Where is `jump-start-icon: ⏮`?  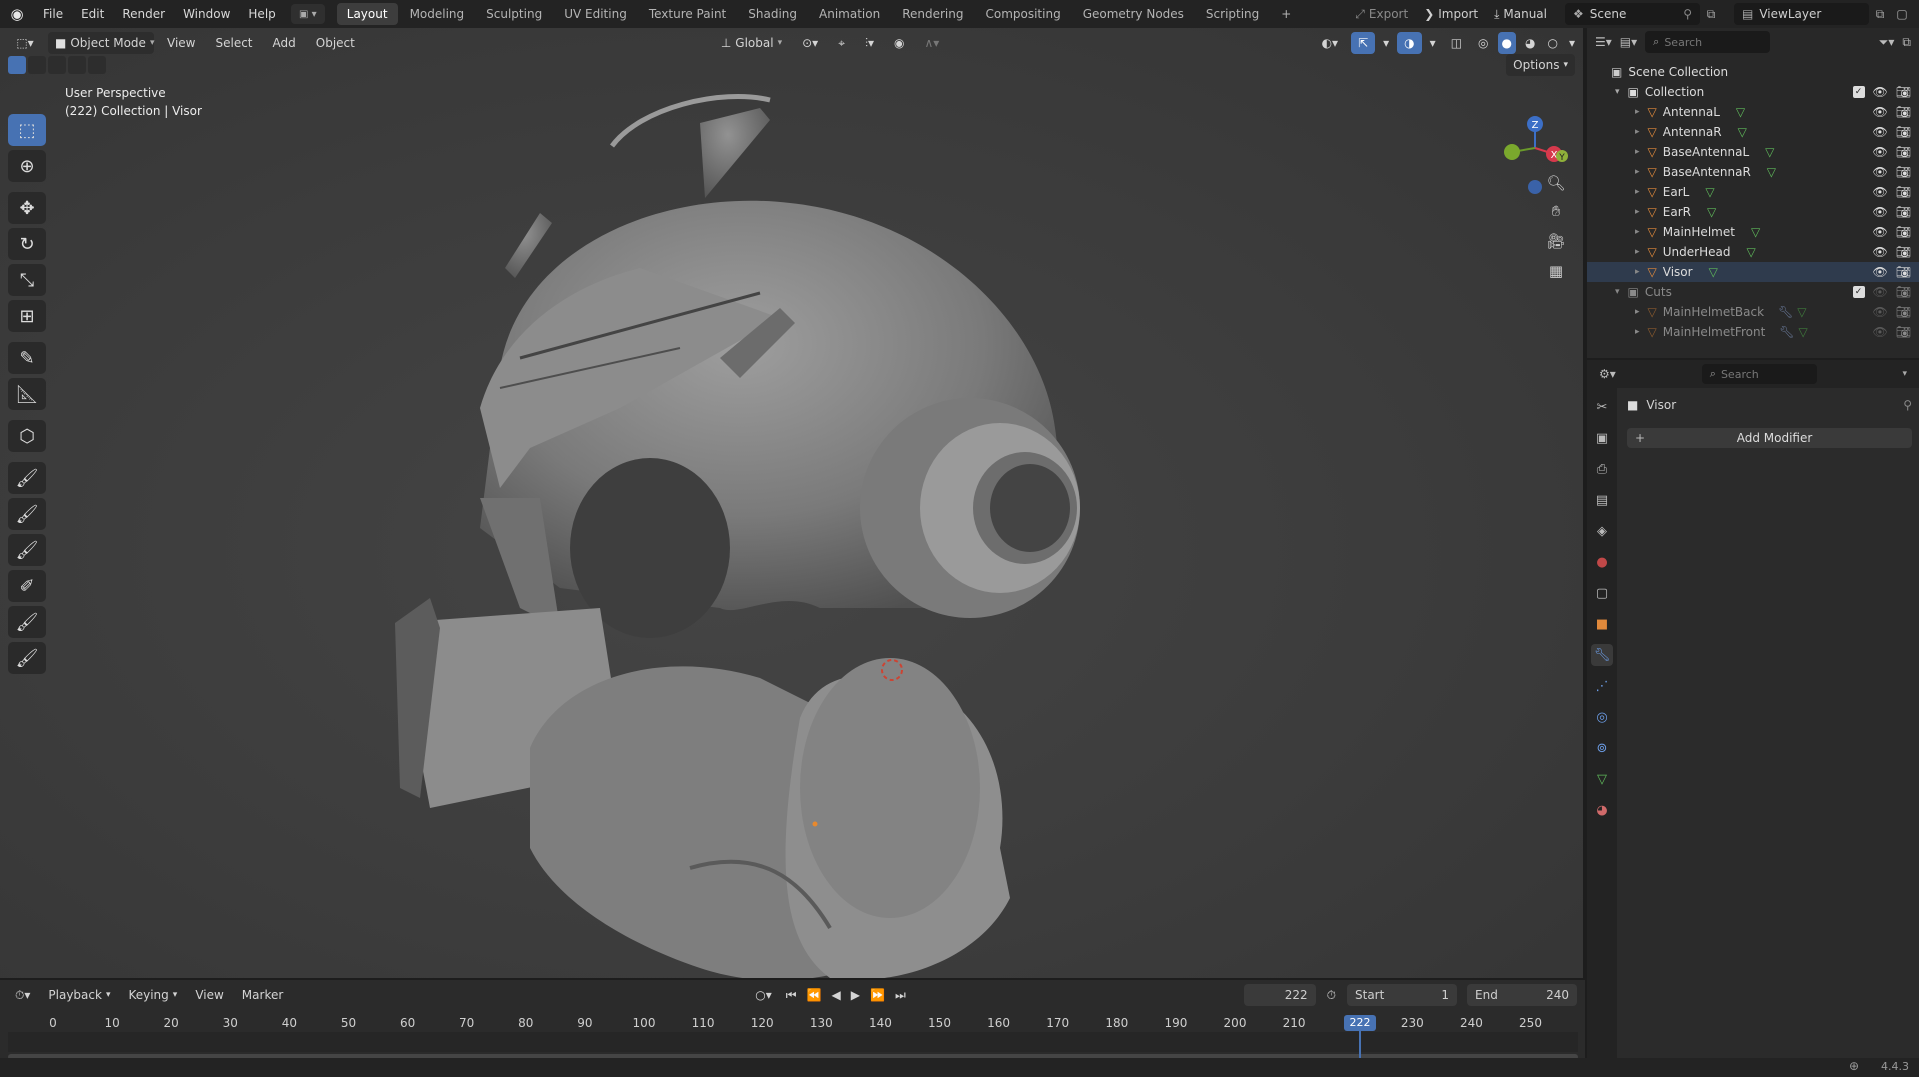 jump-start-icon: ⏮ is located at coordinates (791, 995).